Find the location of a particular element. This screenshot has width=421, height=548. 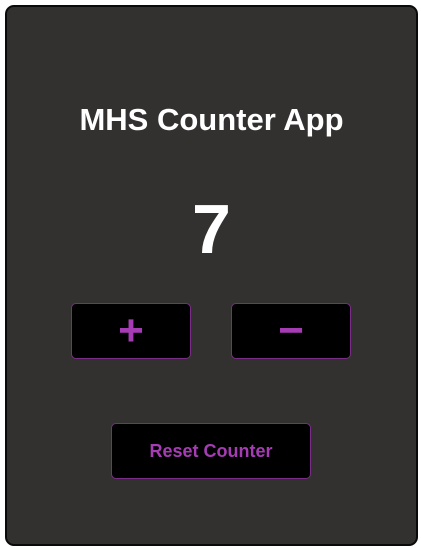

counter-value: 7 is located at coordinates (211, 229).